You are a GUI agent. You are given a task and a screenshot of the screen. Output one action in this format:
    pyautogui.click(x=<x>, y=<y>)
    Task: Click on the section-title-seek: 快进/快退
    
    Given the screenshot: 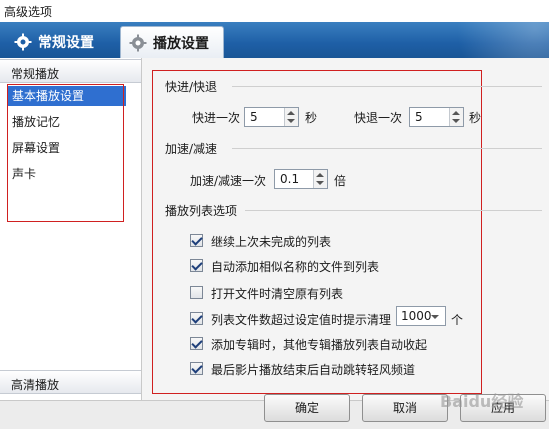 What is the action you would take?
    pyautogui.click(x=191, y=87)
    